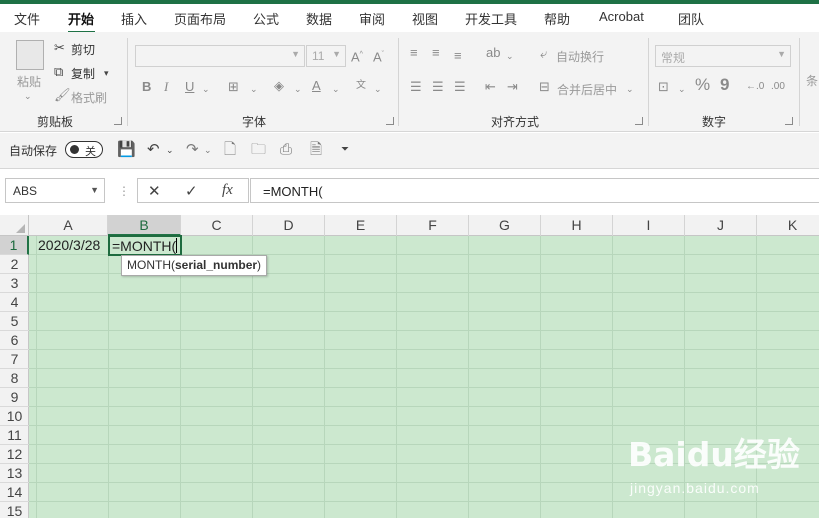 This screenshot has width=819, height=518. What do you see at coordinates (316, 150) in the screenshot?
I see `document-icon: 🗎` at bounding box center [316, 150].